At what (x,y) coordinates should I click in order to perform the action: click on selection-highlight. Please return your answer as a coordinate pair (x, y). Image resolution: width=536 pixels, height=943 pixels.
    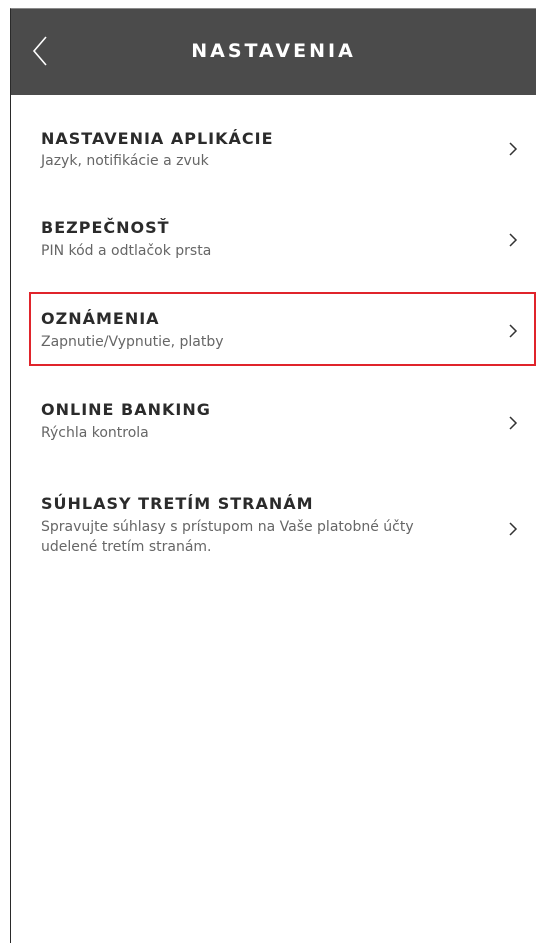
    Looking at the image, I should click on (282, 329).